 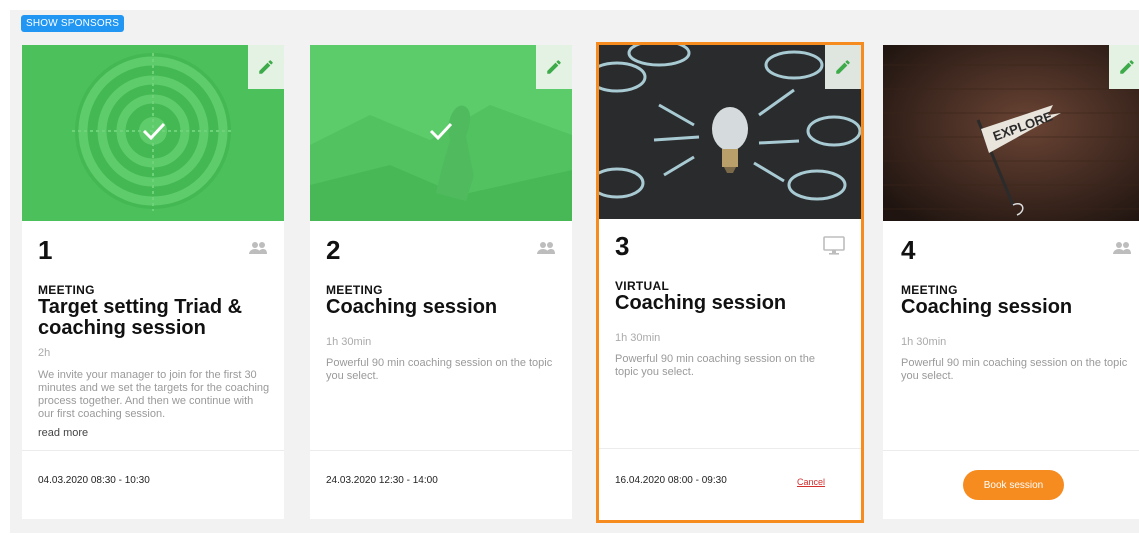 I want to click on session-date: 04.03.2020 08:30 - 10:30, so click(x=94, y=480).